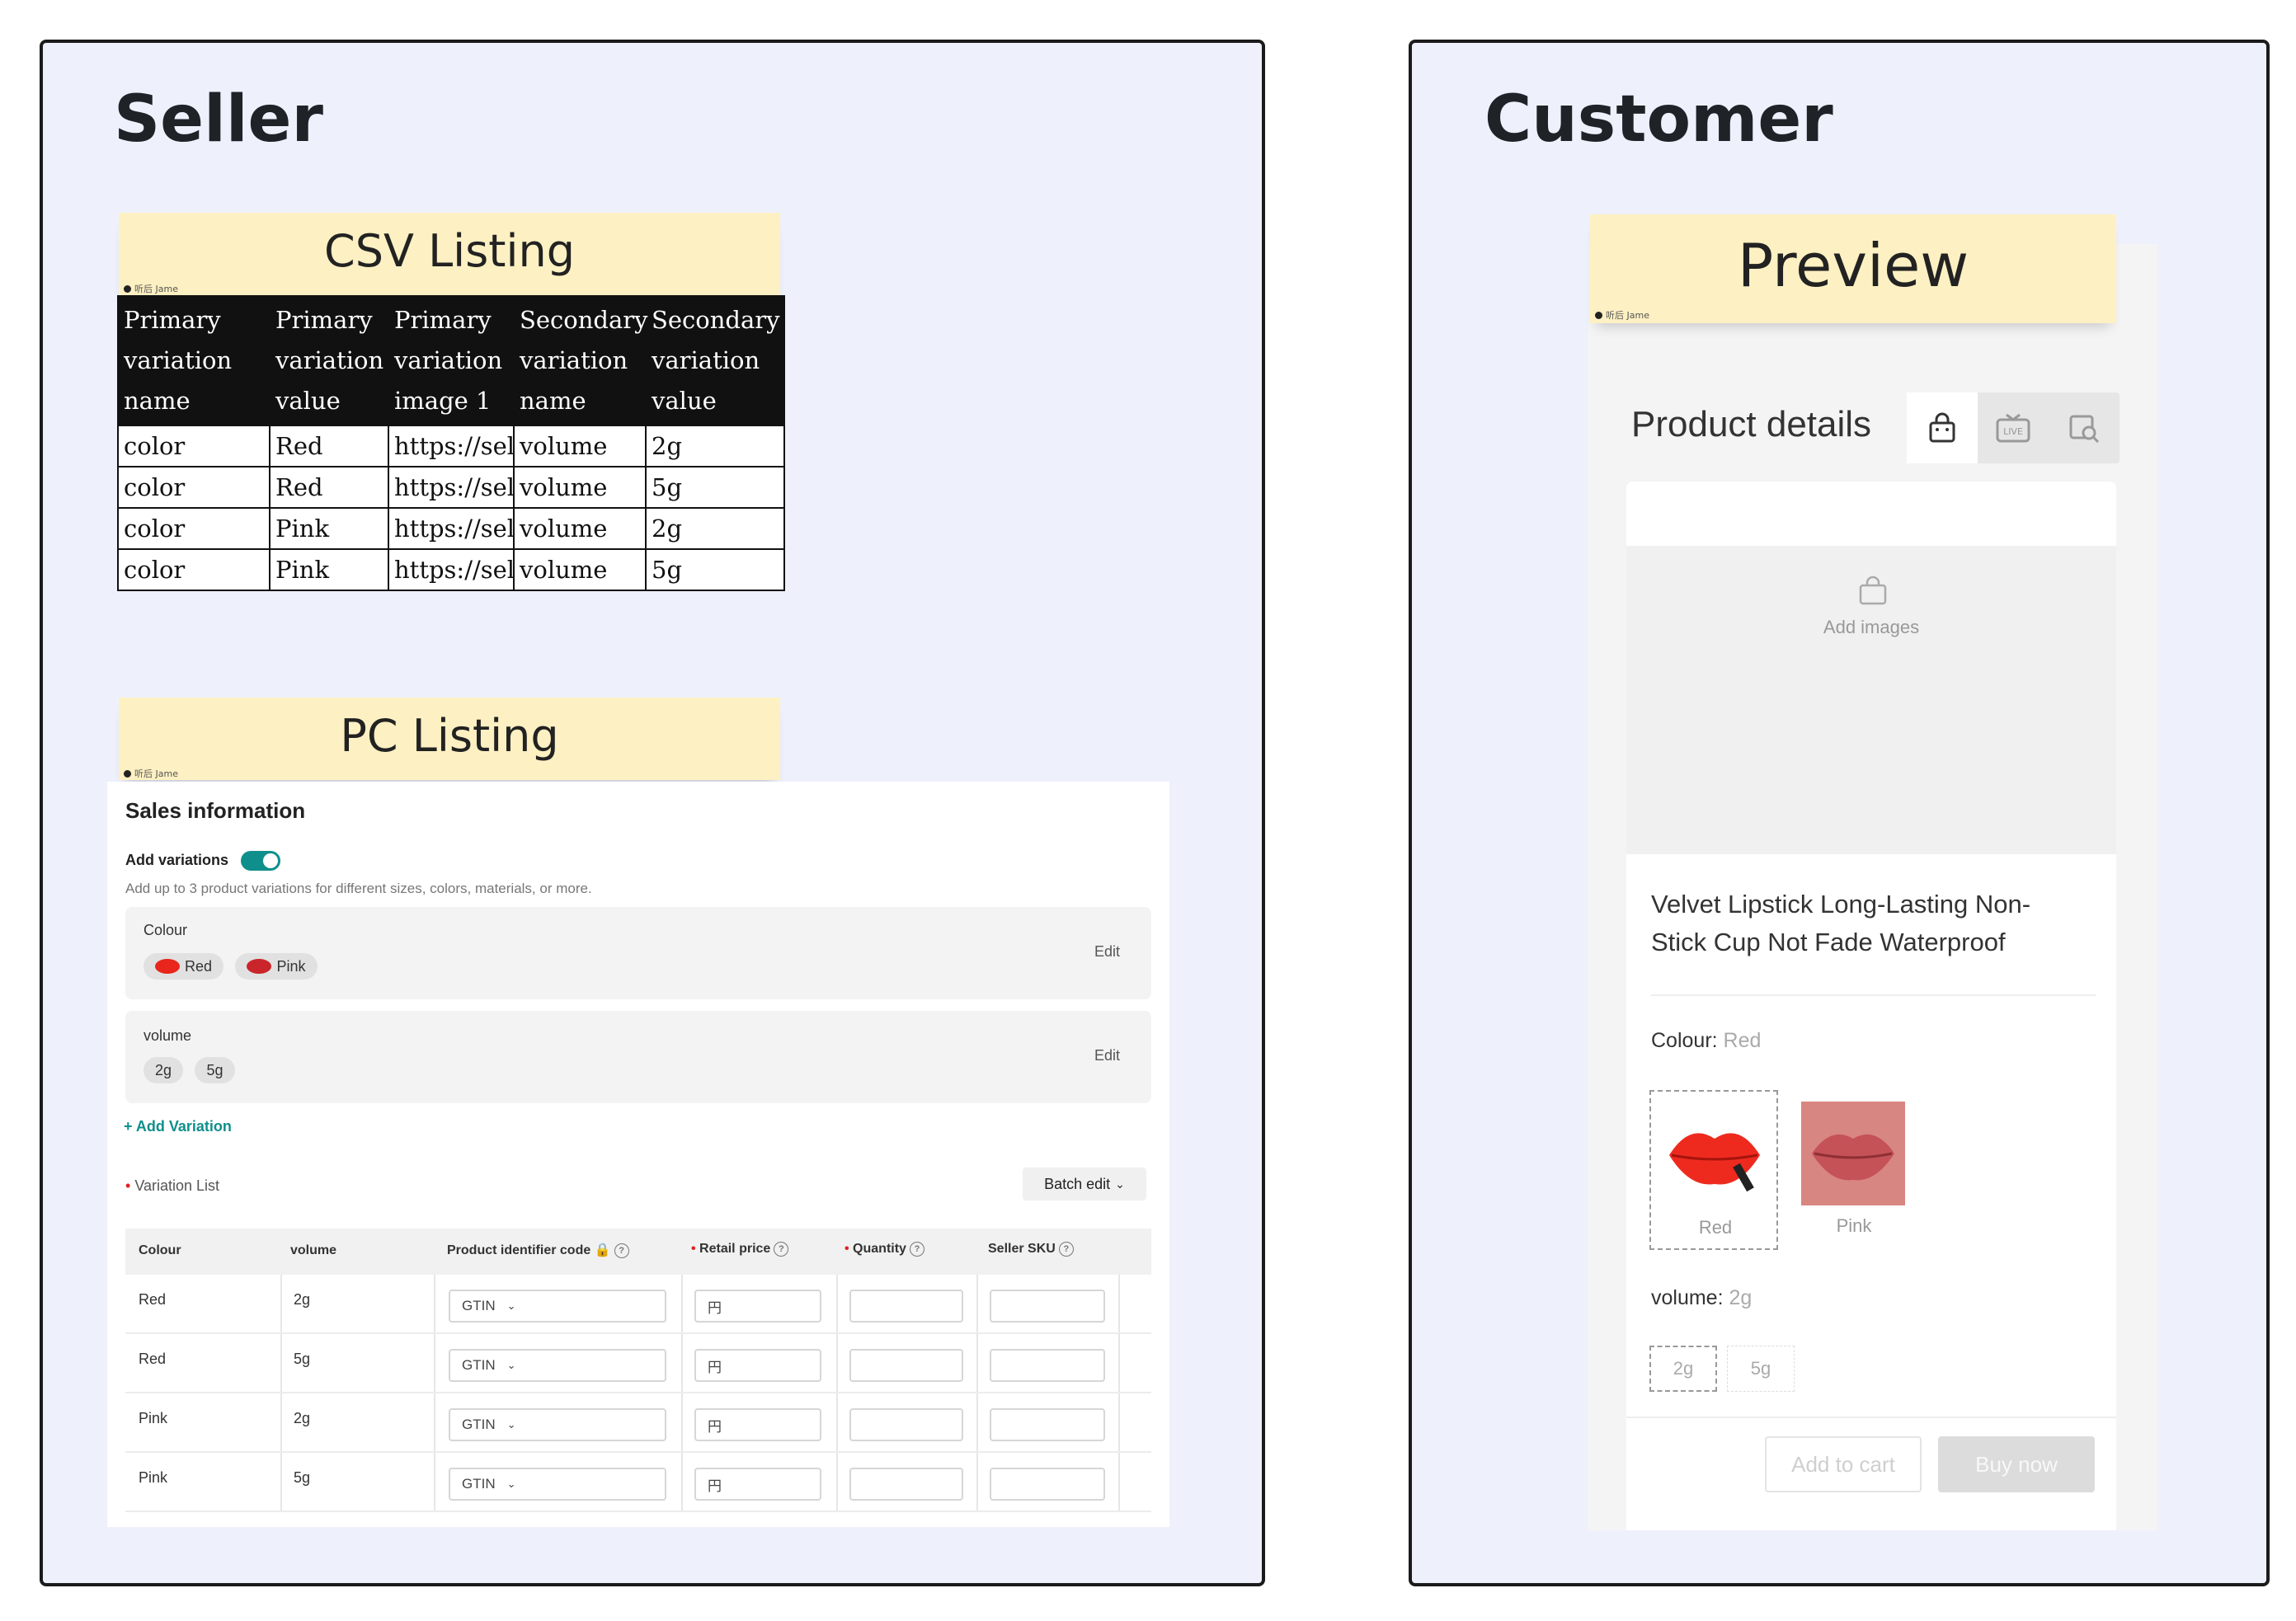  I want to click on csv-row: color Red https://sell volume 5g, so click(451, 487).